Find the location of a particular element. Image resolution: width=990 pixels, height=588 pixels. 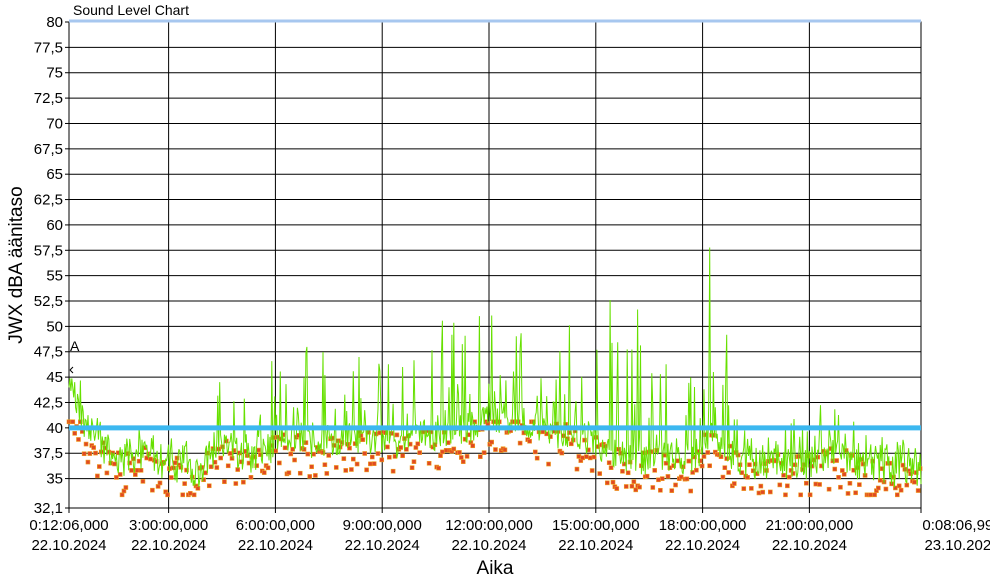

y-tick-label: 67,5 is located at coordinates (48, 149).